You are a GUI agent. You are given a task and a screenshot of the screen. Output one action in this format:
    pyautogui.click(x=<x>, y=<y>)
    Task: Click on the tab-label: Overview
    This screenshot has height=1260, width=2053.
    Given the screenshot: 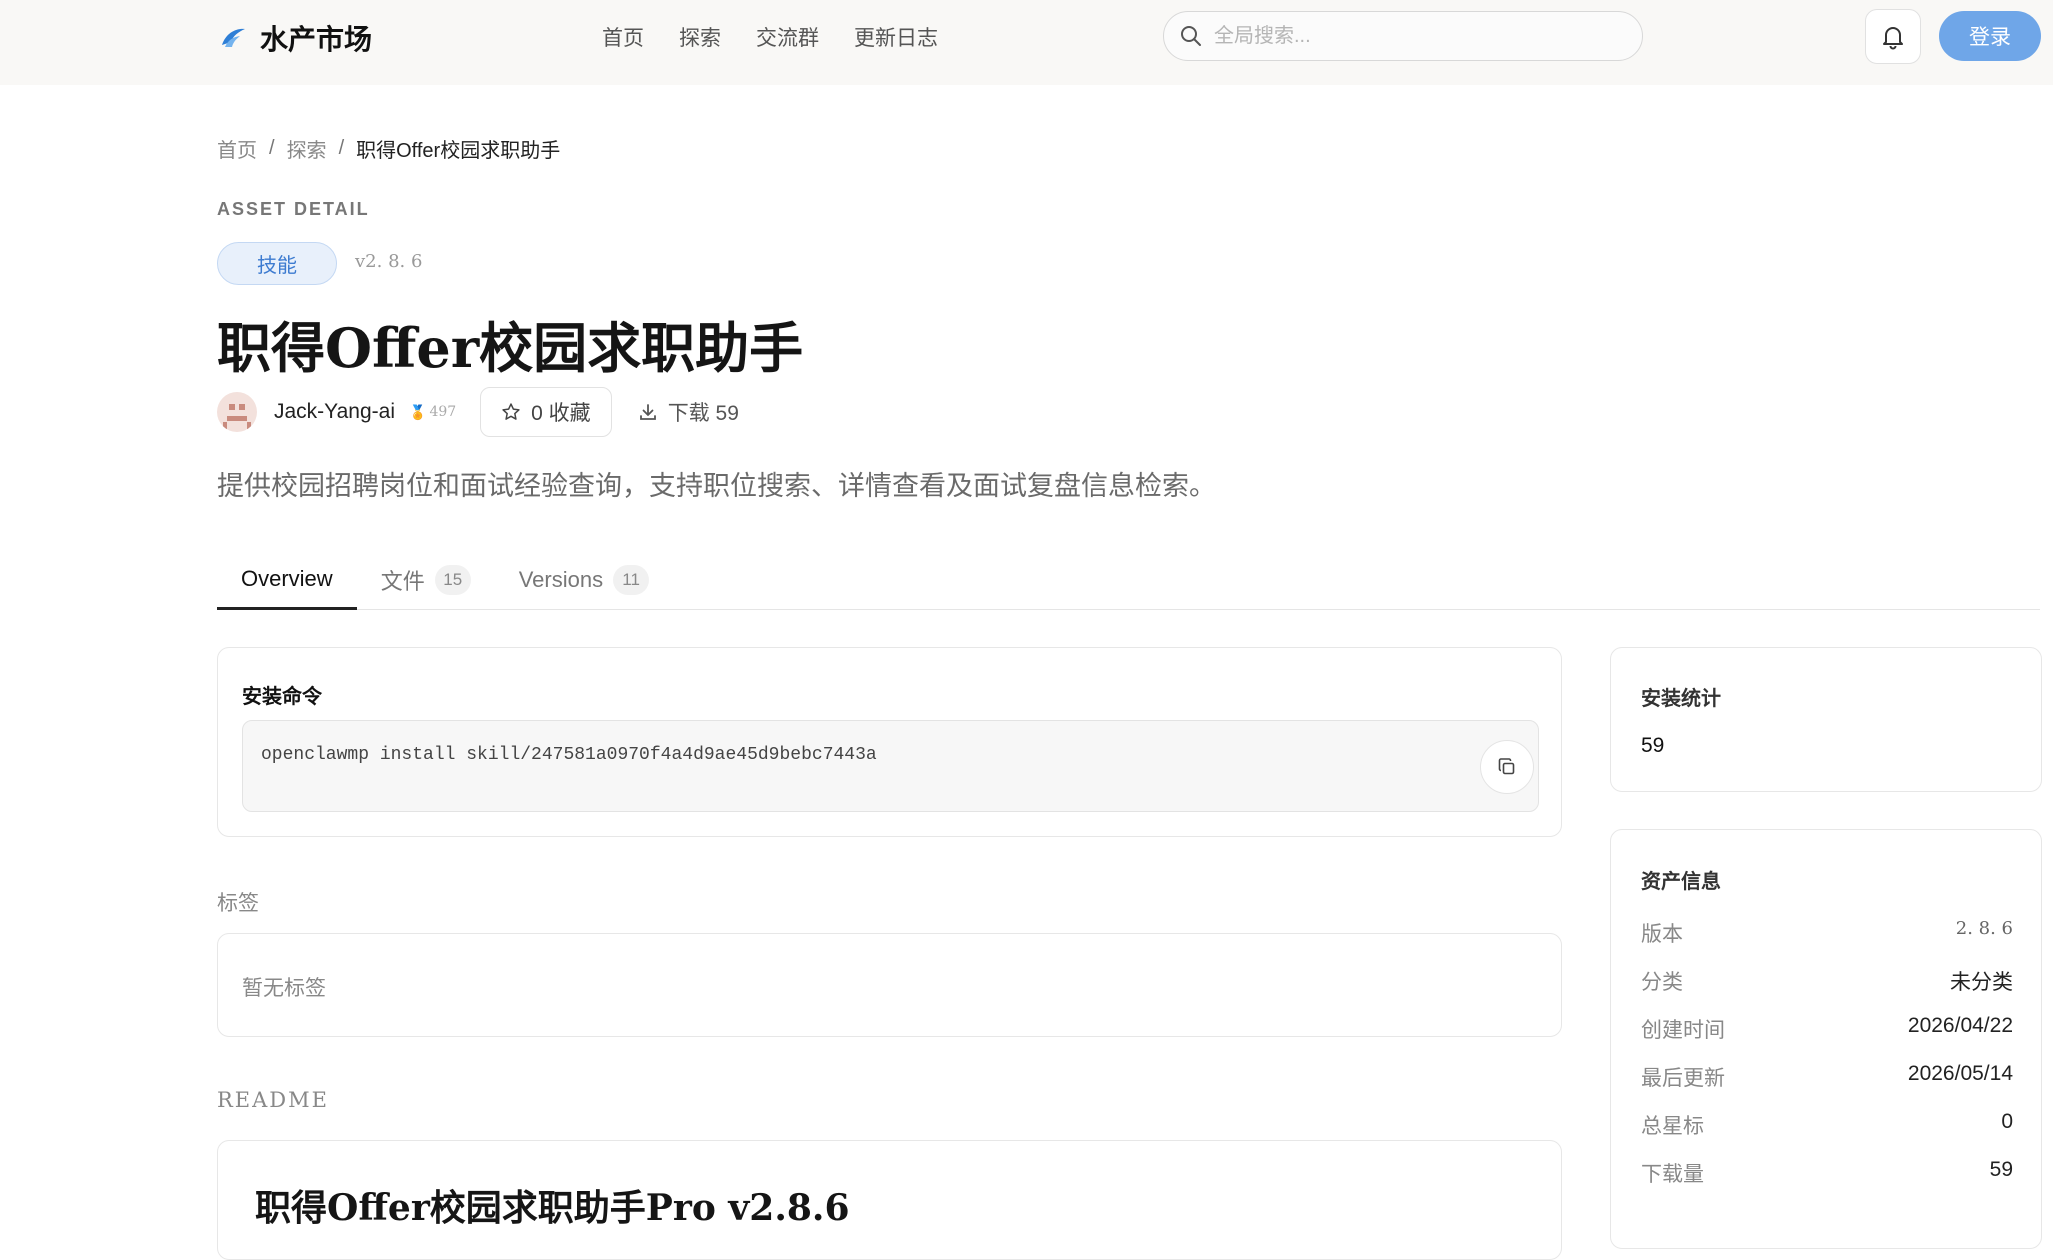 What is the action you would take?
    pyautogui.click(x=287, y=578)
    